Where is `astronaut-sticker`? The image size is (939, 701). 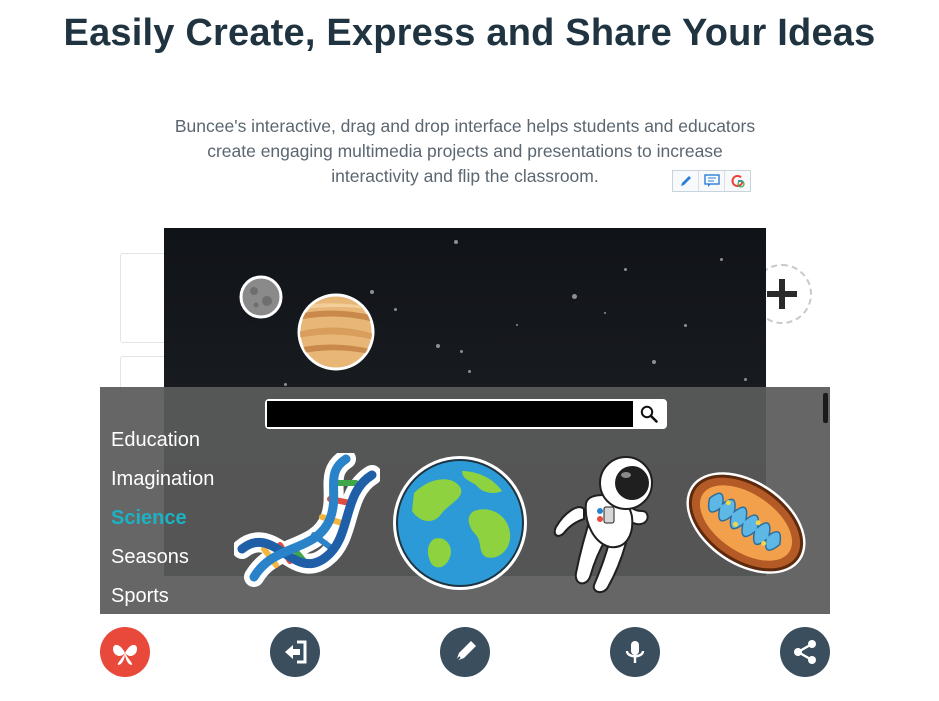
astronaut-sticker is located at coordinates (610, 525).